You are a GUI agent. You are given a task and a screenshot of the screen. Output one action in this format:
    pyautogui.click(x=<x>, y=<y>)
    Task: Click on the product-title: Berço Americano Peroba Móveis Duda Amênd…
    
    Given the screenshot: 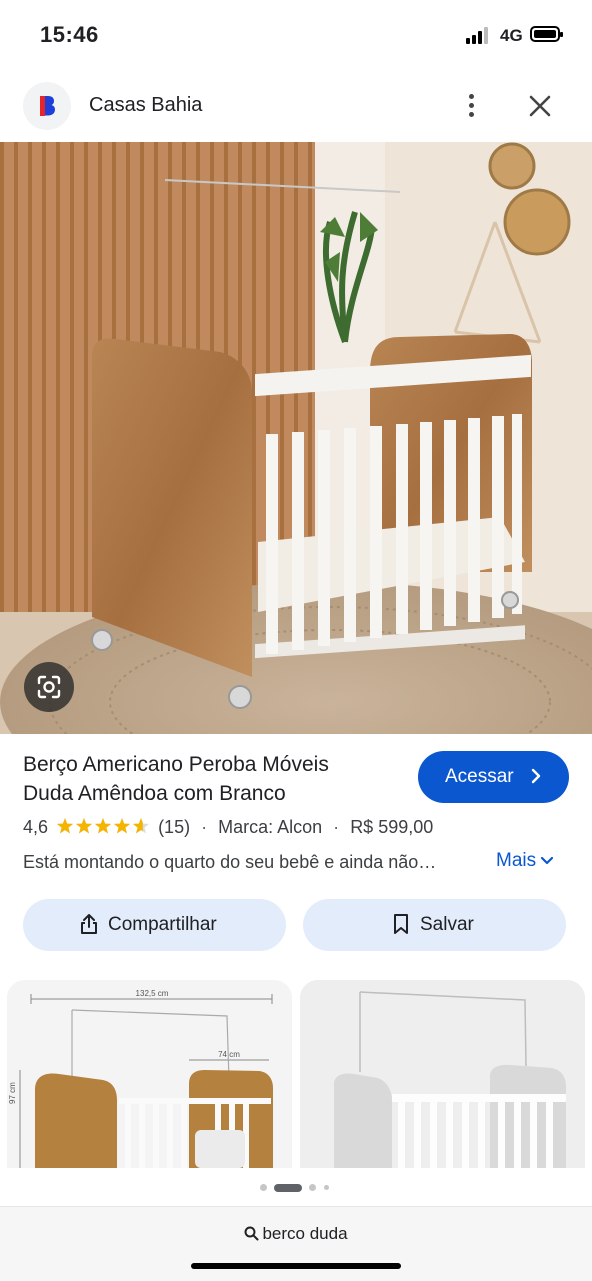 What is the action you would take?
    pyautogui.click(x=213, y=779)
    